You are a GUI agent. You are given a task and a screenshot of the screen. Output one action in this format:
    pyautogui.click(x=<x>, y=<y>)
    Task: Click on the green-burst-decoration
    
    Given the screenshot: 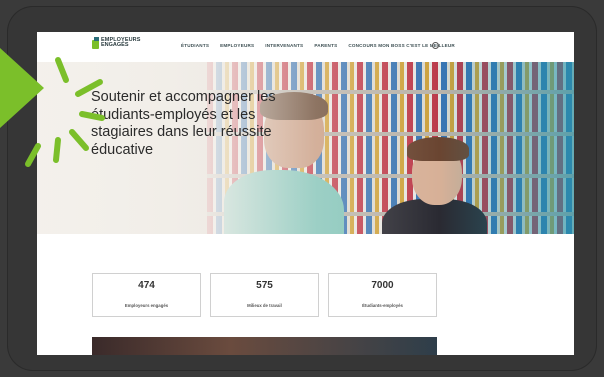 What is the action you would take?
    pyautogui.click(x=52, y=107)
    